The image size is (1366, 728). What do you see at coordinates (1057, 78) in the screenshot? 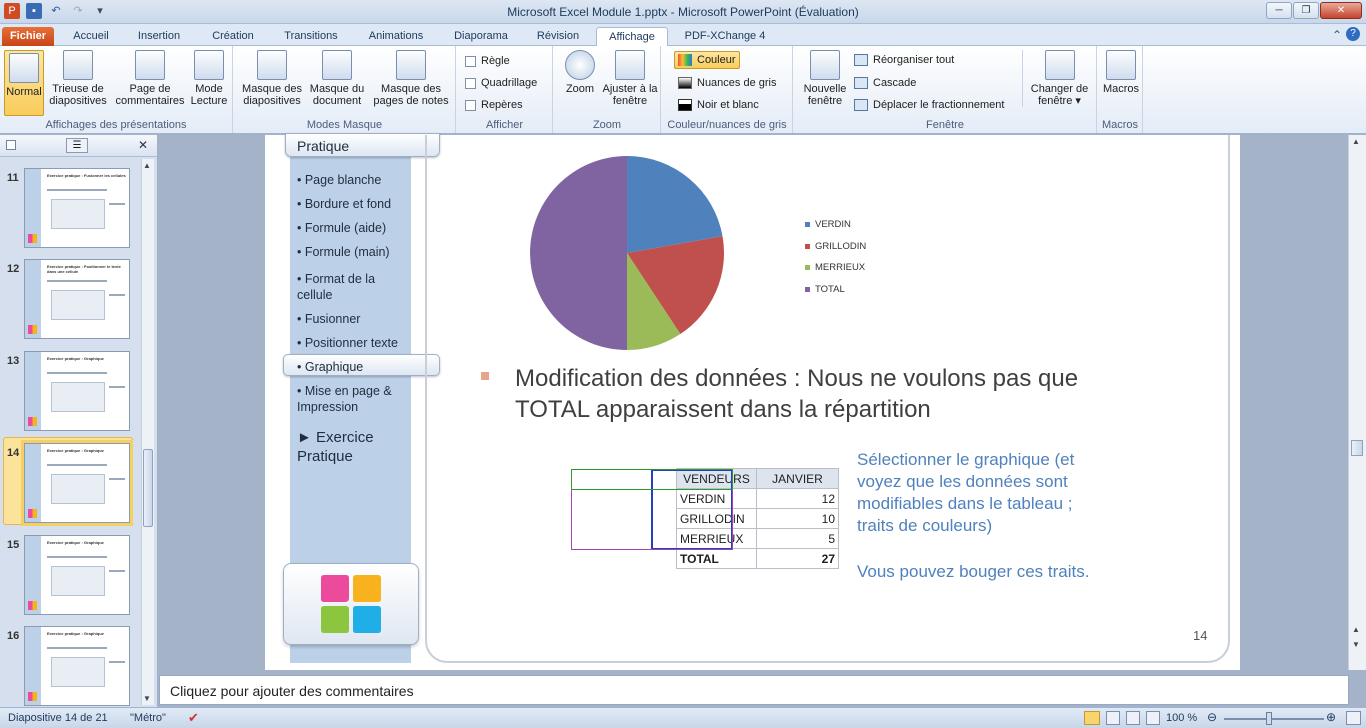
I see `switch-window-button: Changer de fenêtre ▾` at bounding box center [1057, 78].